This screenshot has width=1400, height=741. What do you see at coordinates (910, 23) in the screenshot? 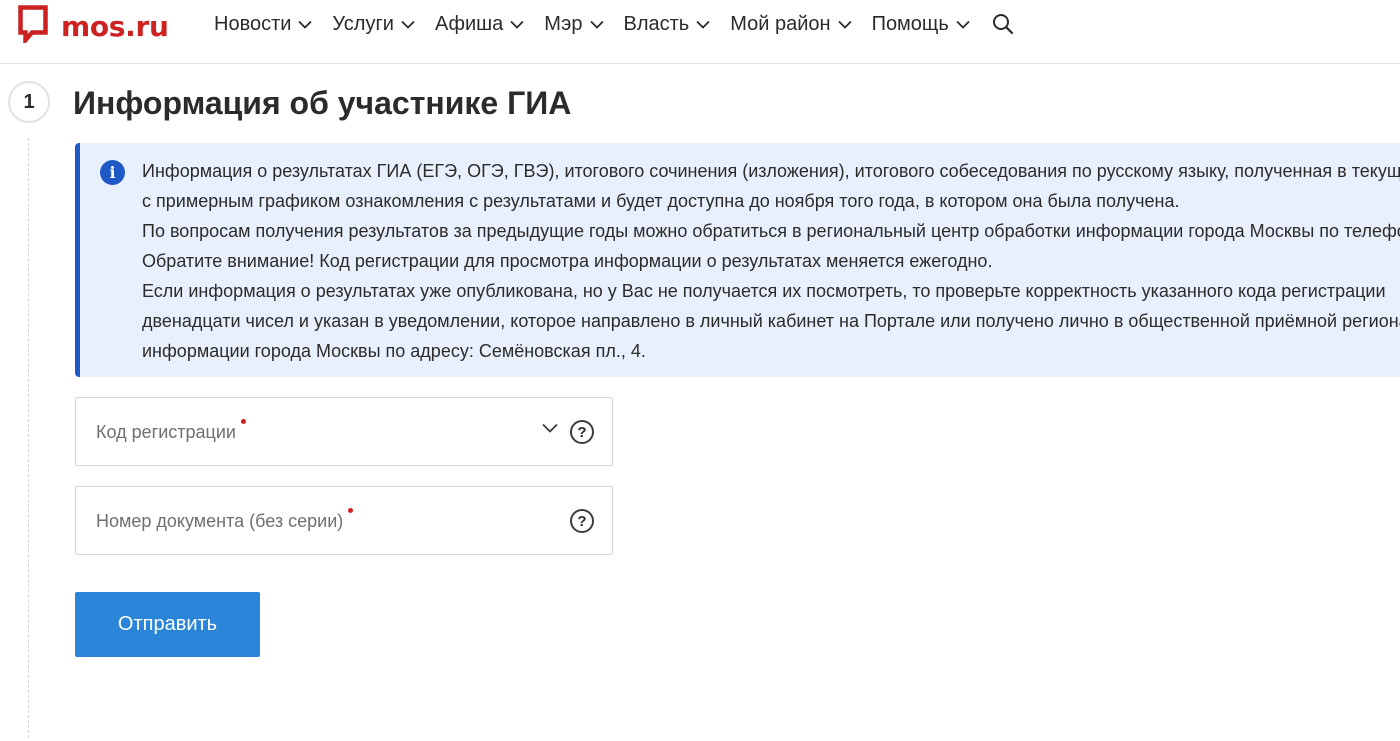
I see `nav-item-label: Помощь` at bounding box center [910, 23].